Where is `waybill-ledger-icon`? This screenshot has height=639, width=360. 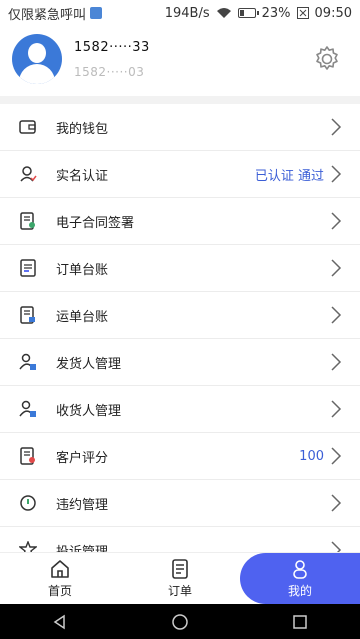 waybill-ledger-icon is located at coordinates (28, 315).